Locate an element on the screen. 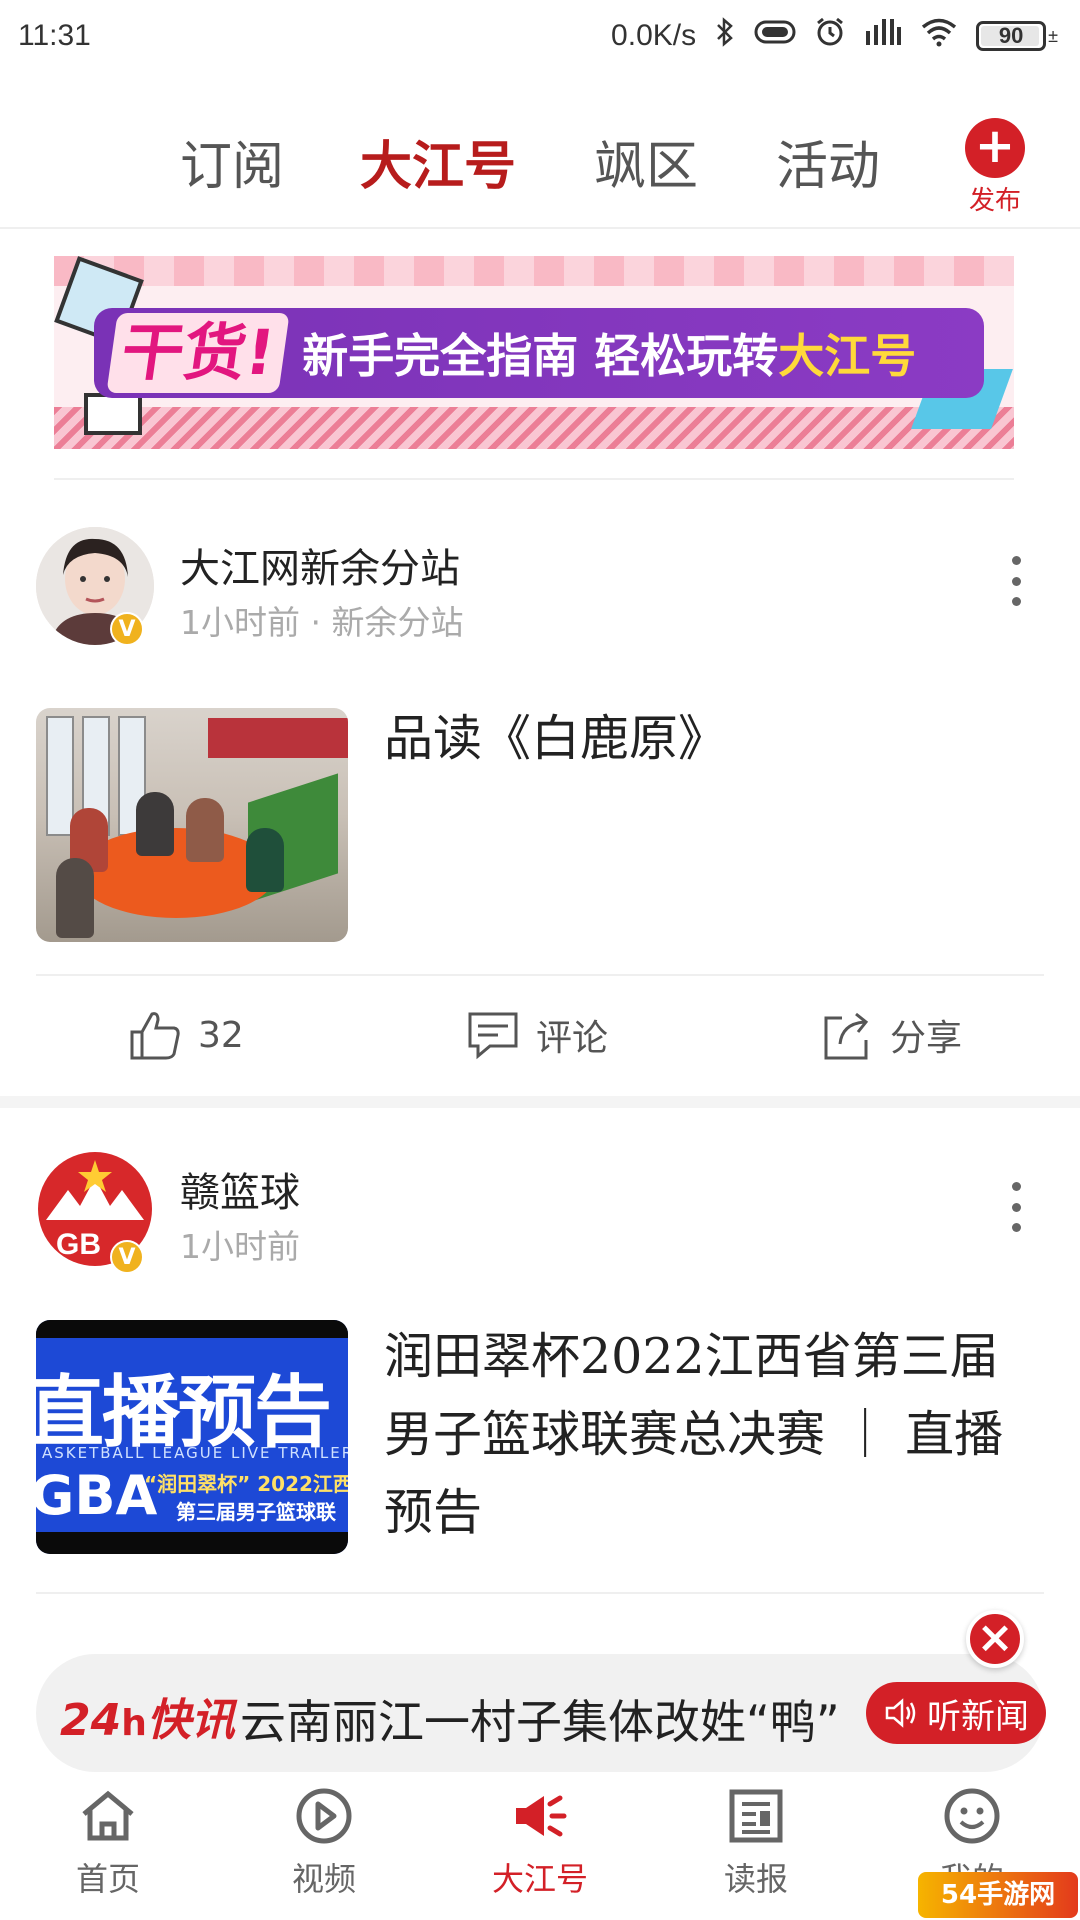 Image resolution: width=1080 pixels, height=1920 pixels. flash-news-headline: 云南丽江一村子集体改姓“鸭” is located at coordinates (540, 1719).